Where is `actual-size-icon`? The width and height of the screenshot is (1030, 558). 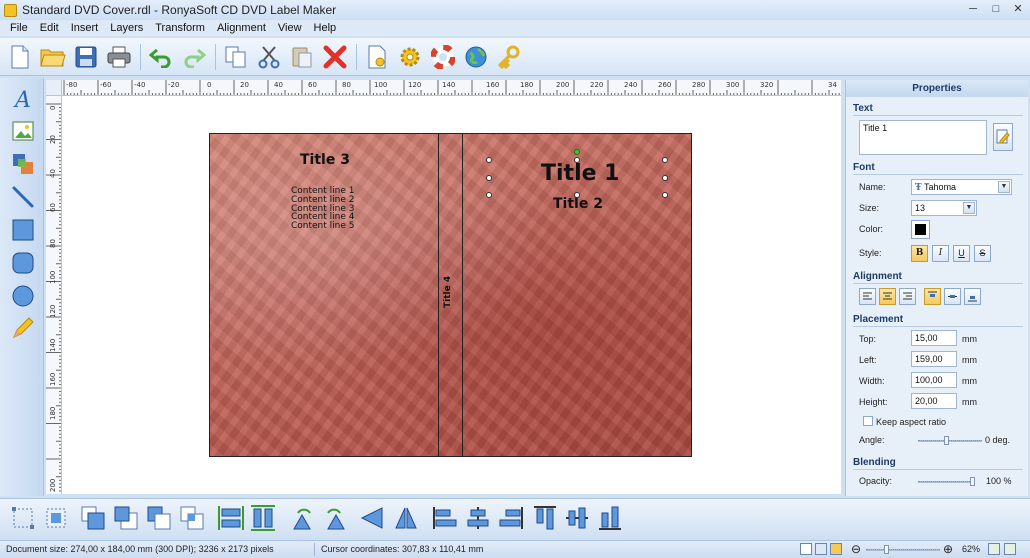
actual-size-icon is located at coordinates (1010, 549).